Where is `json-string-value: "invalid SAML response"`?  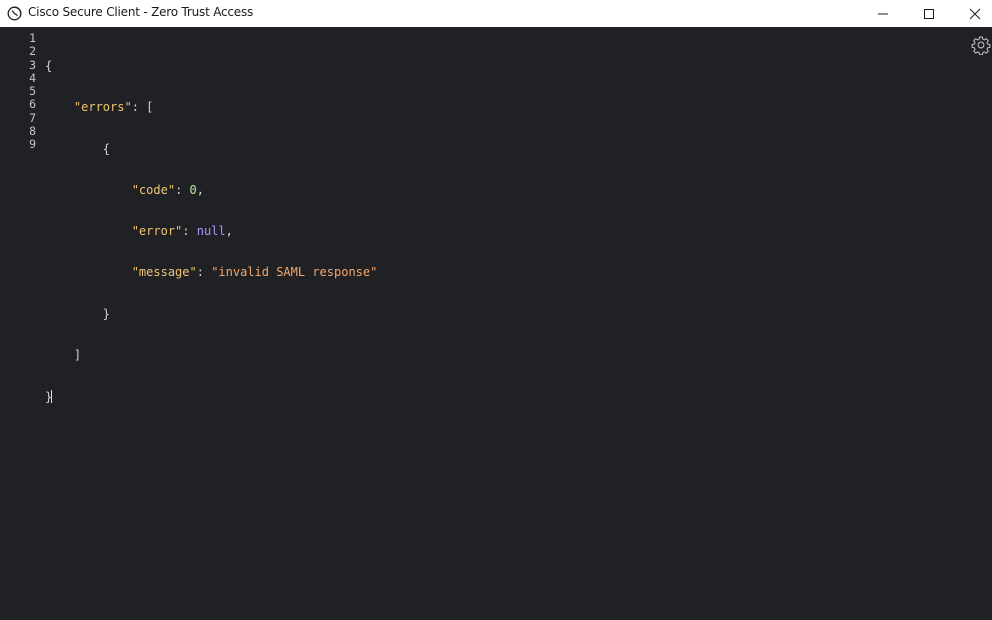
json-string-value: "invalid SAML response" is located at coordinates (294, 272).